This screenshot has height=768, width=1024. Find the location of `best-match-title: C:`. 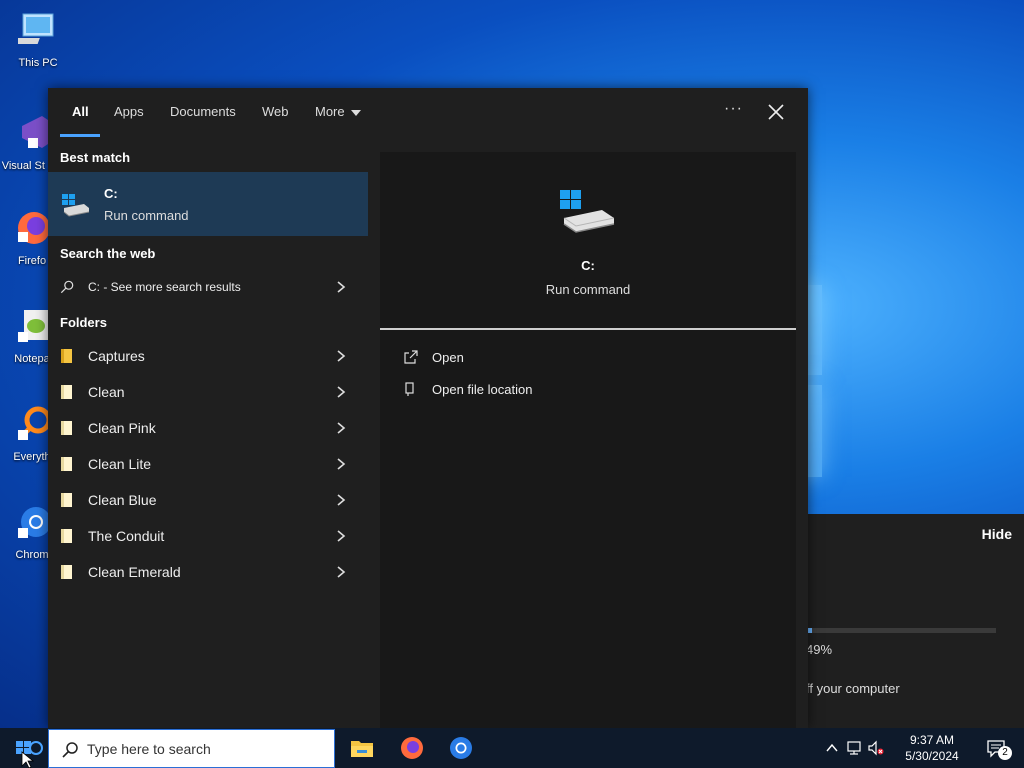

best-match-title: C: is located at coordinates (111, 193).